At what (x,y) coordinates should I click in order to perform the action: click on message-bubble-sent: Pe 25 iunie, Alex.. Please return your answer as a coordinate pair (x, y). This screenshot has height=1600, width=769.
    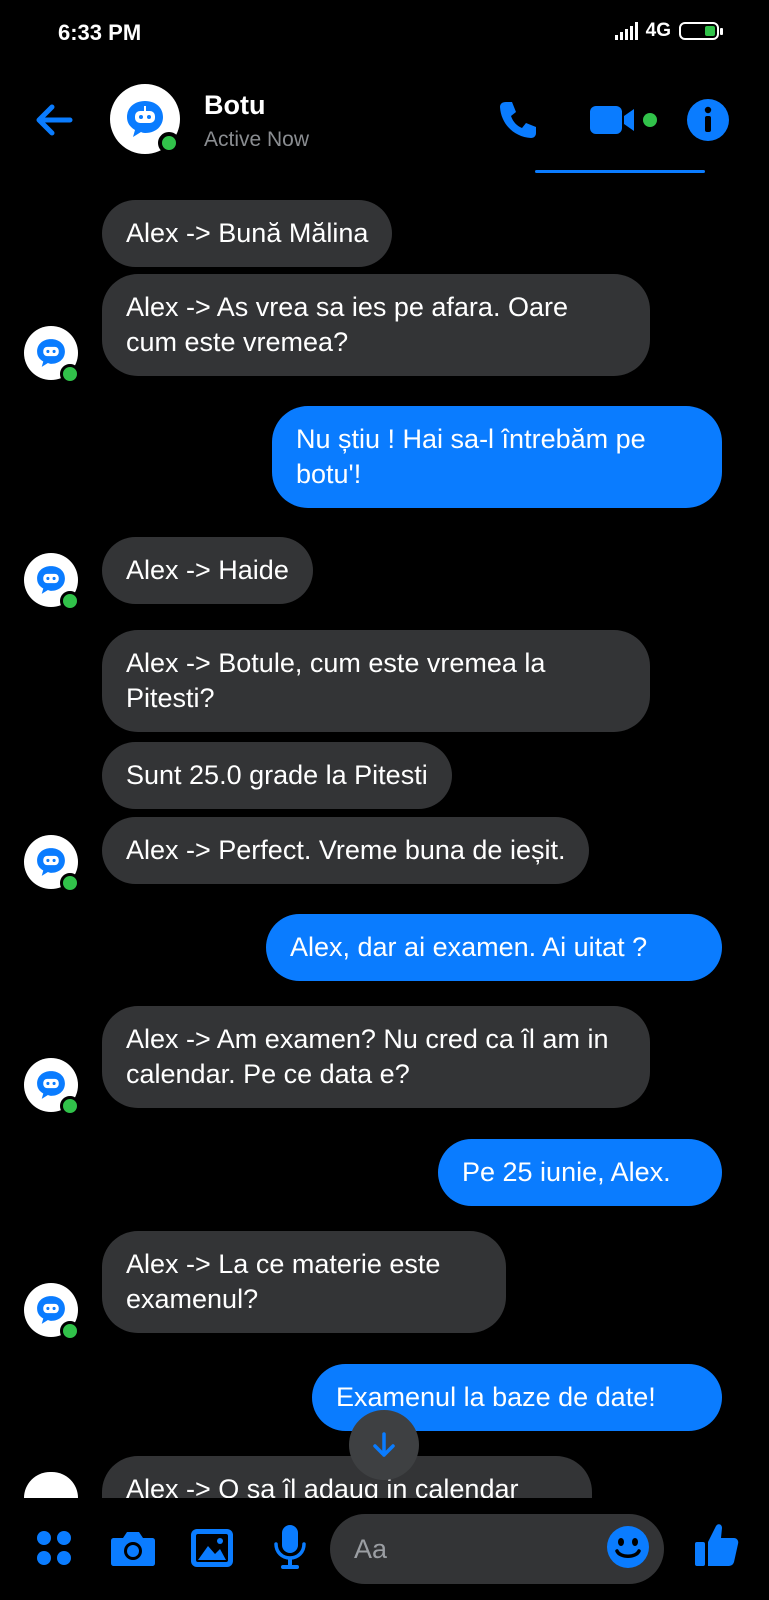
    Looking at the image, I should click on (580, 1172).